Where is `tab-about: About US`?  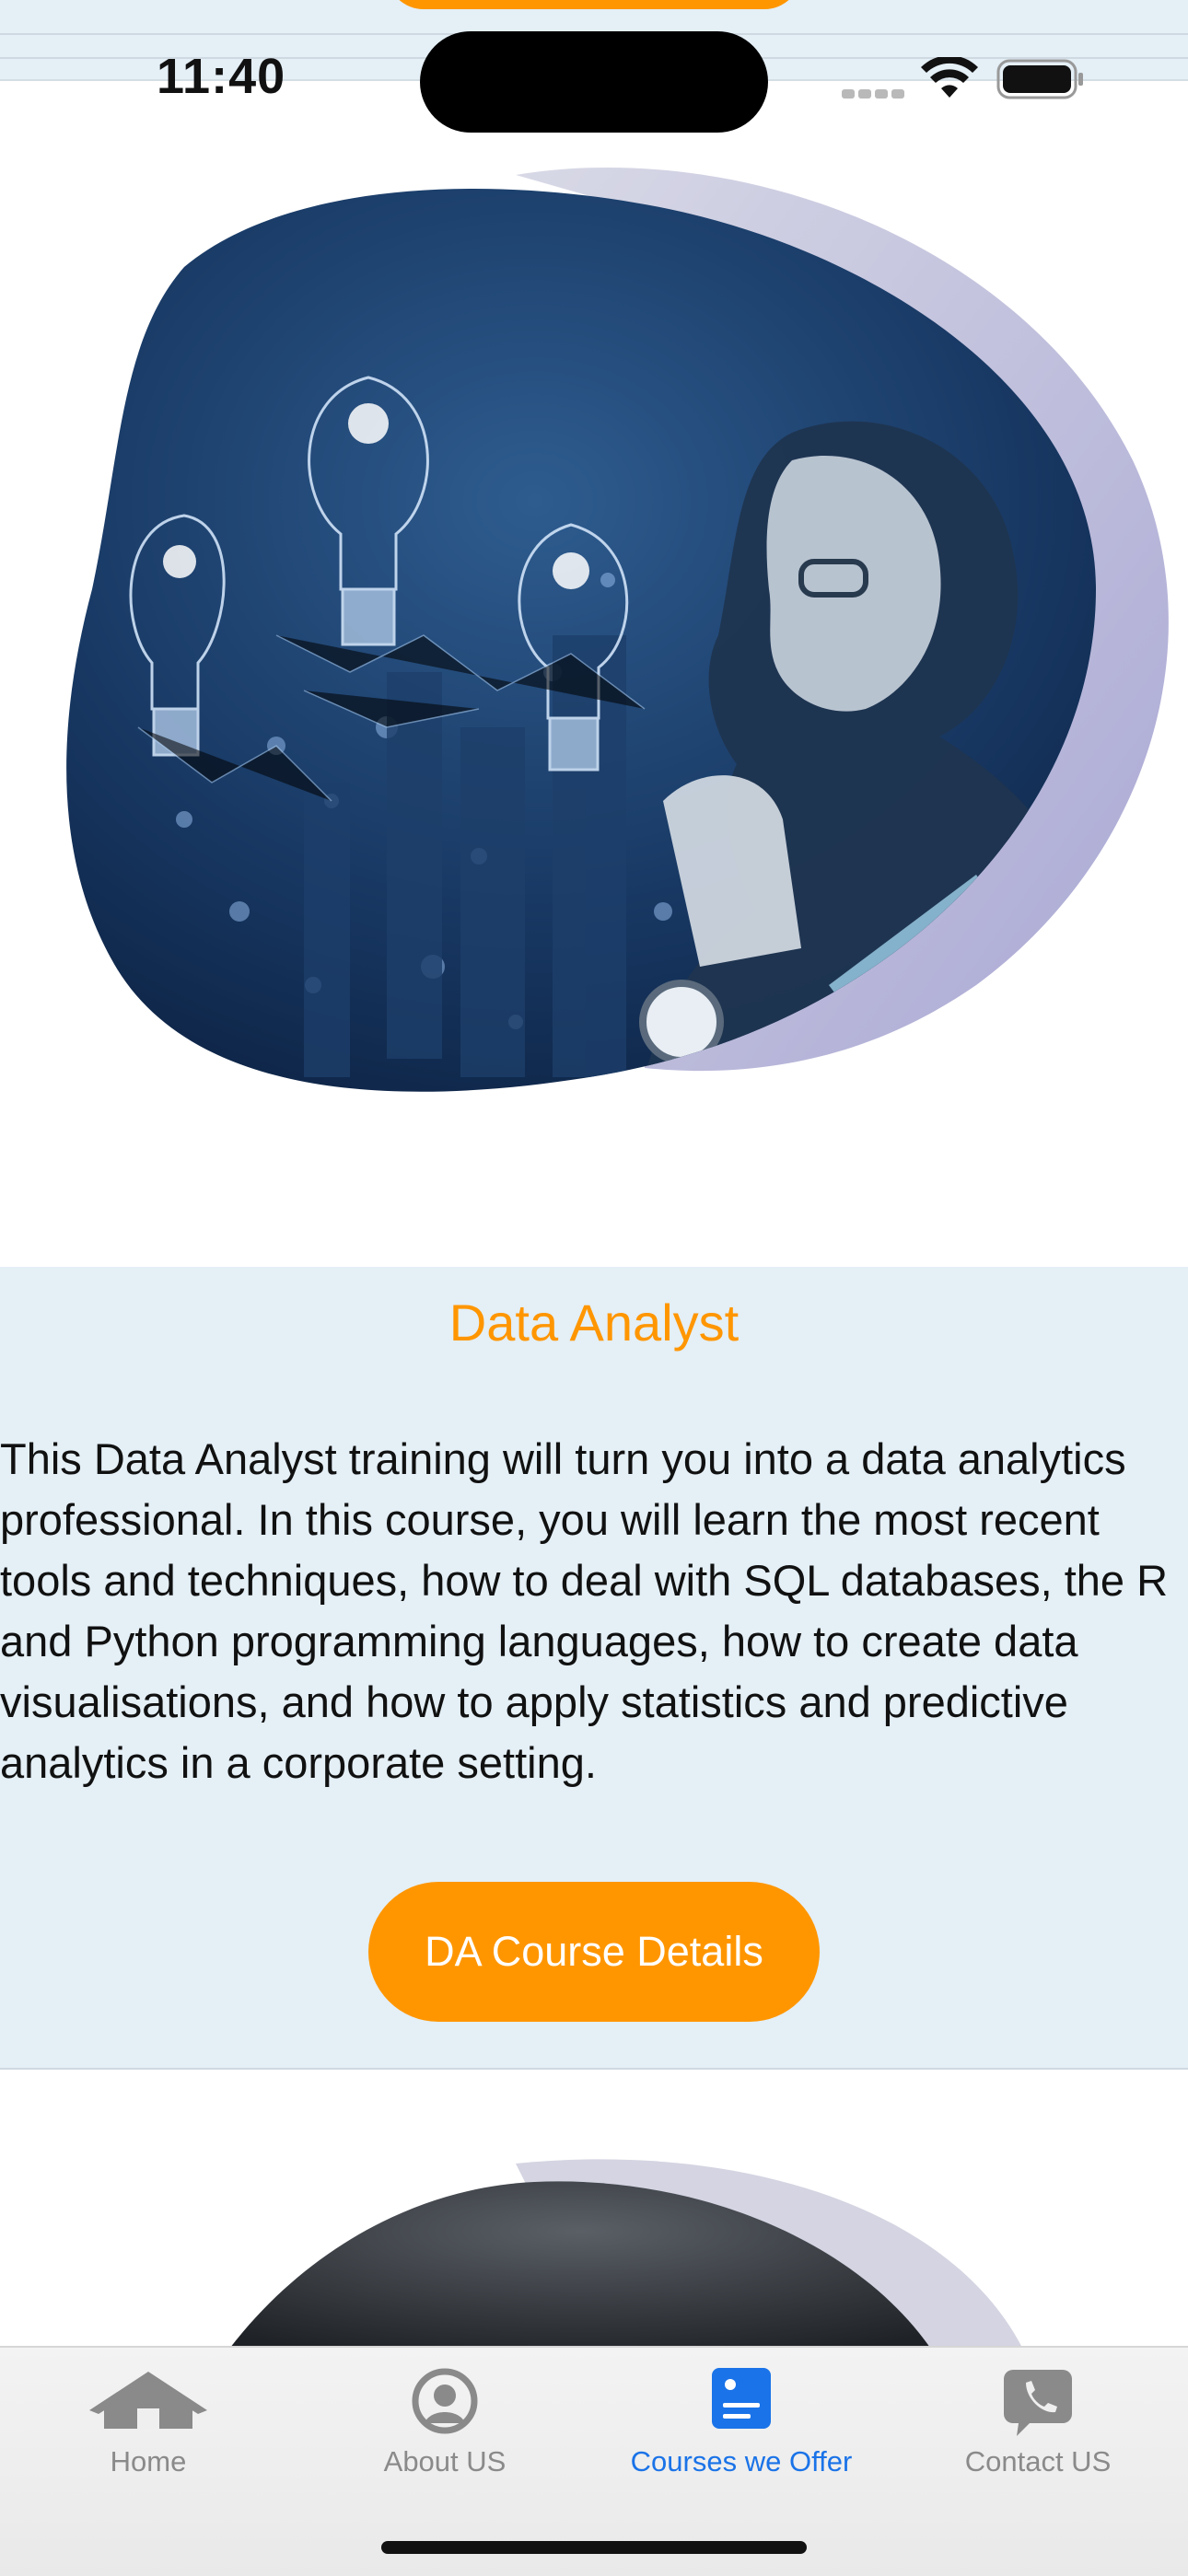 tab-about: About US is located at coordinates (445, 2440).